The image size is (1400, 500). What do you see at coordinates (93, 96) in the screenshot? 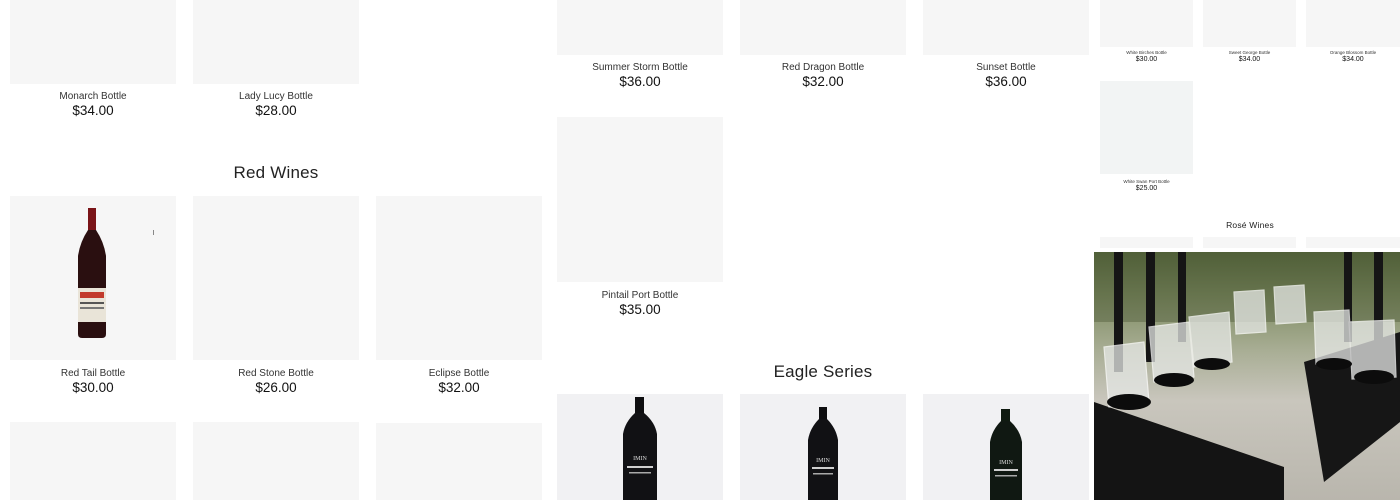
I see `product-name: Monarch Bottle` at bounding box center [93, 96].